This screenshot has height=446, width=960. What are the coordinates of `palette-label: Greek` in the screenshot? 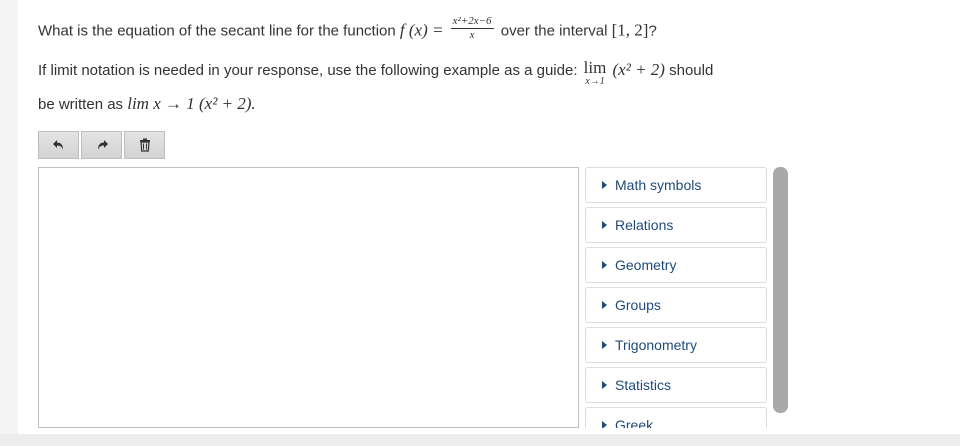 It's located at (634, 422).